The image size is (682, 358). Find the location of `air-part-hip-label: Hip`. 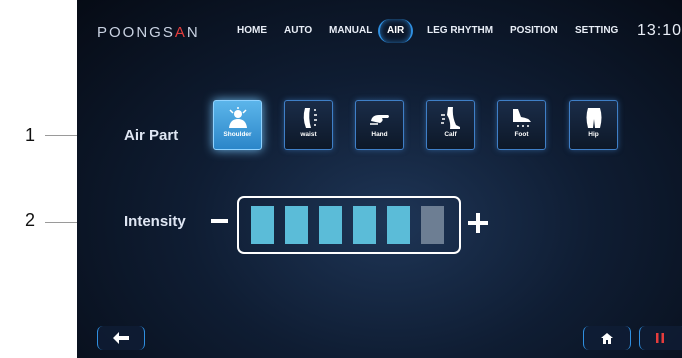

air-part-hip-label: Hip is located at coordinates (593, 134).